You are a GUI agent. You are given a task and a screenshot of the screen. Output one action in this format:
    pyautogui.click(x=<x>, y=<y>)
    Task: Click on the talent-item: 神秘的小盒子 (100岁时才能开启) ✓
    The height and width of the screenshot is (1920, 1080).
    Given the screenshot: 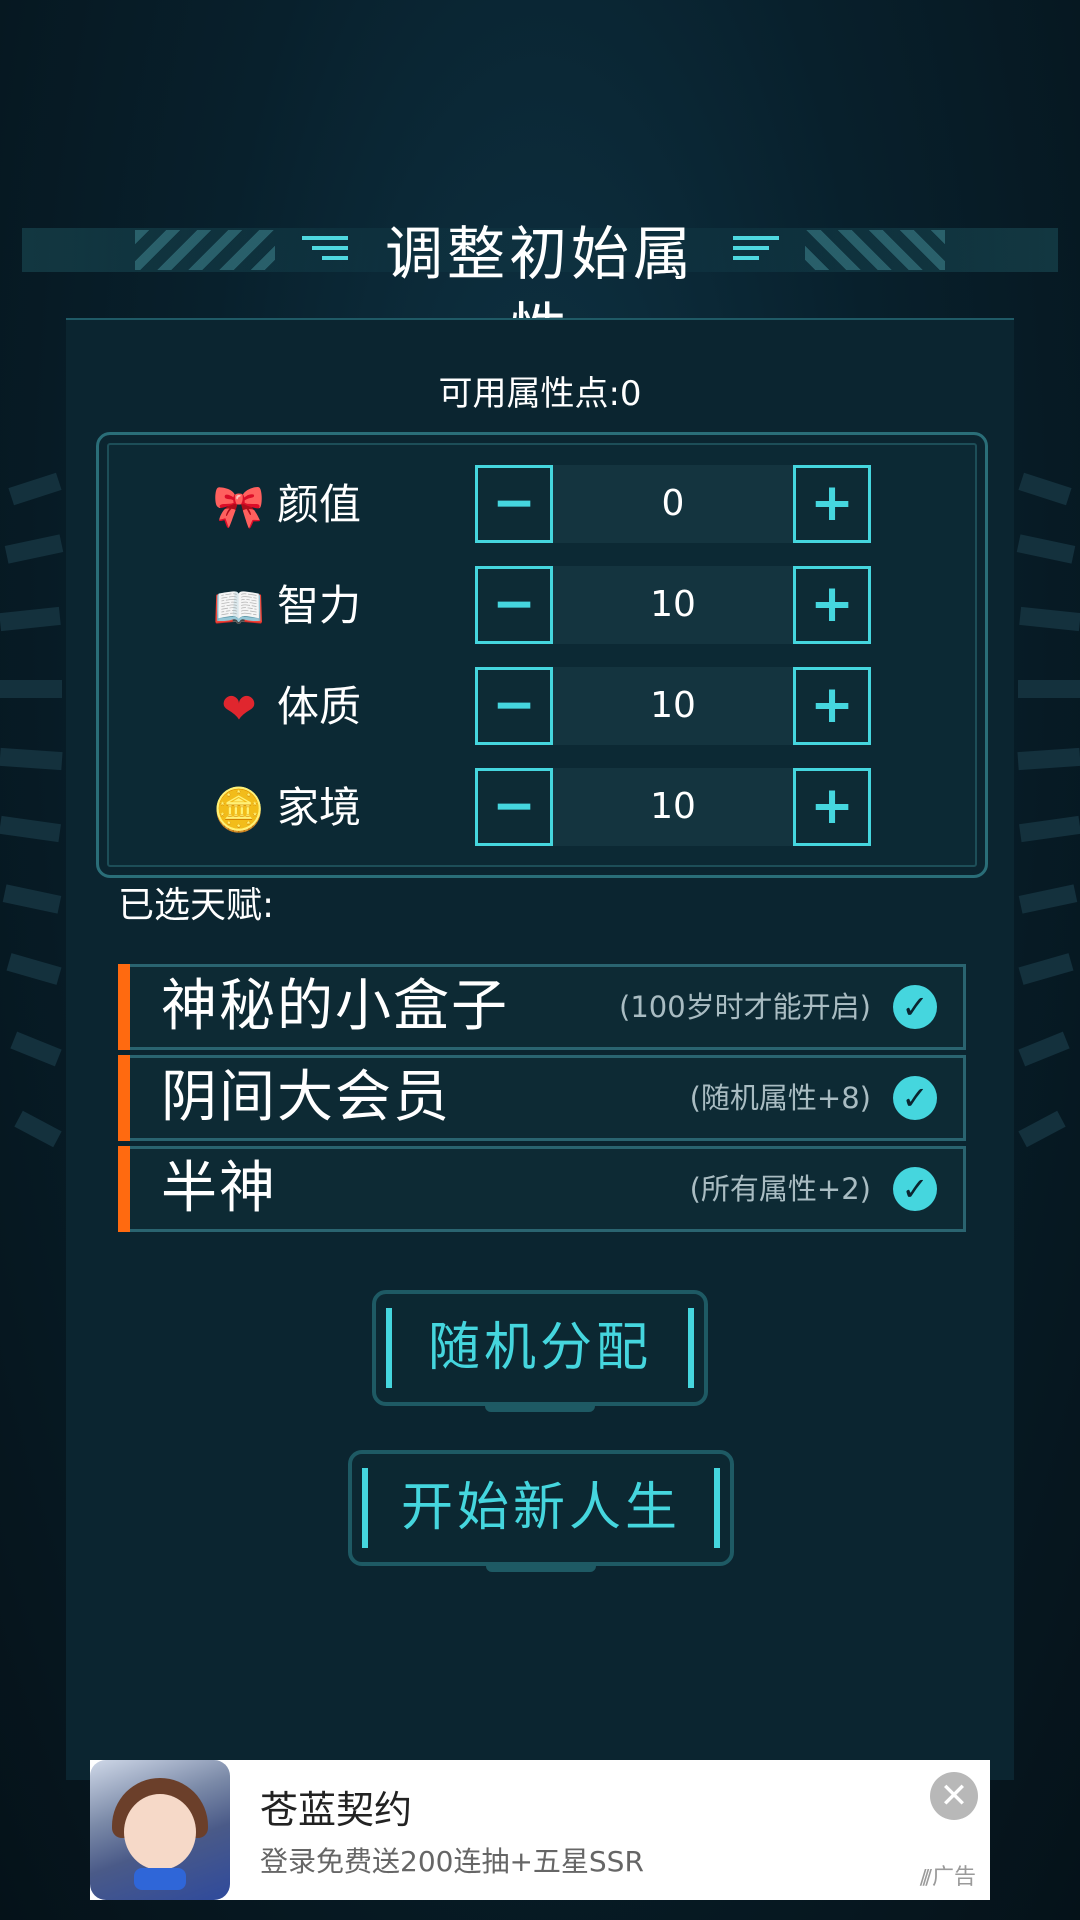 What is the action you would take?
    pyautogui.click(x=542, y=1007)
    